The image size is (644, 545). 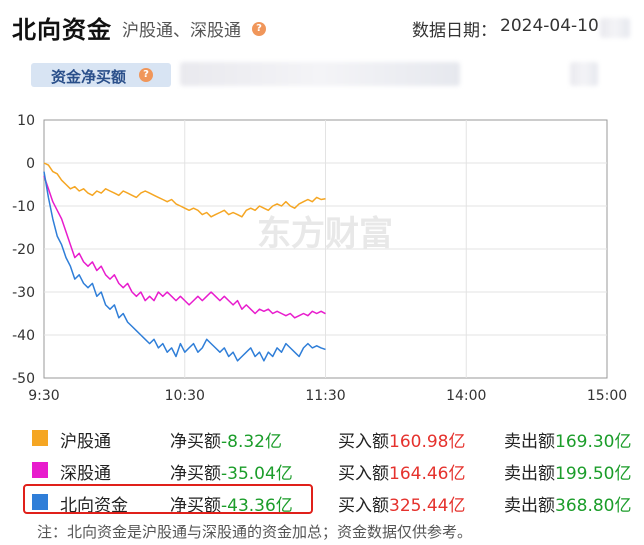 I want to click on sell-label: 卖出额169.30亿, so click(x=567, y=439).